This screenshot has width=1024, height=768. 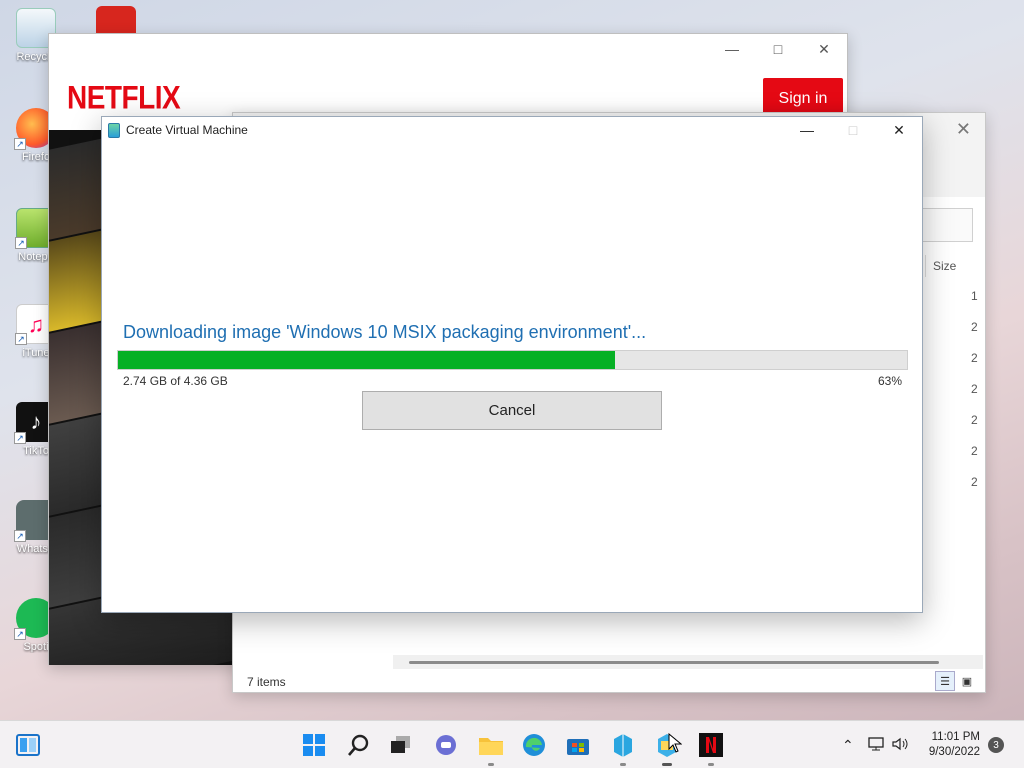 I want to click on network-icon, so click(x=876, y=745).